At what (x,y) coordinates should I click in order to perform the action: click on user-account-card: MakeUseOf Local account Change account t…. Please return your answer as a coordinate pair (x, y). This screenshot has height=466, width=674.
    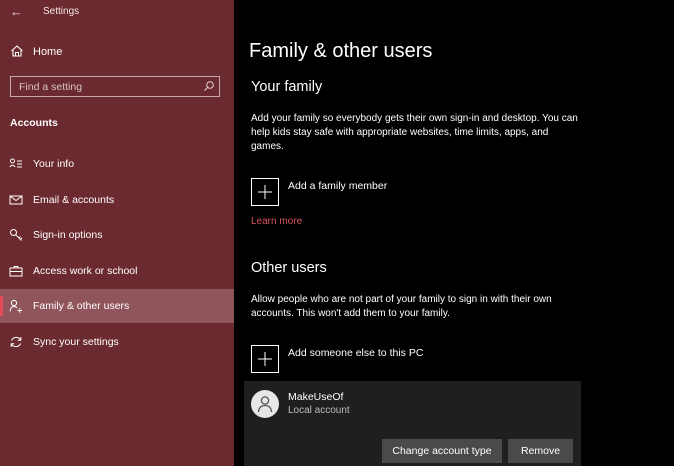
    Looking at the image, I should click on (412, 423).